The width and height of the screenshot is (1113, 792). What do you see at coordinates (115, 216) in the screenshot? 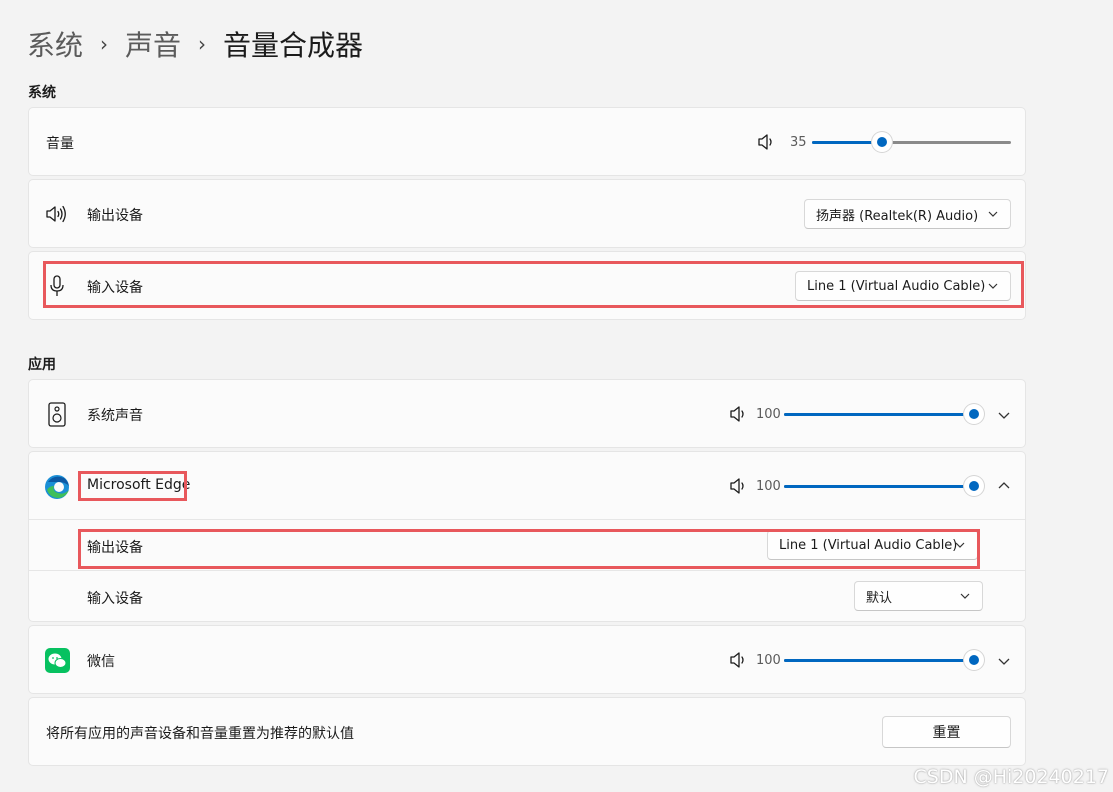
I see `output-device-label: 输出设备` at bounding box center [115, 216].